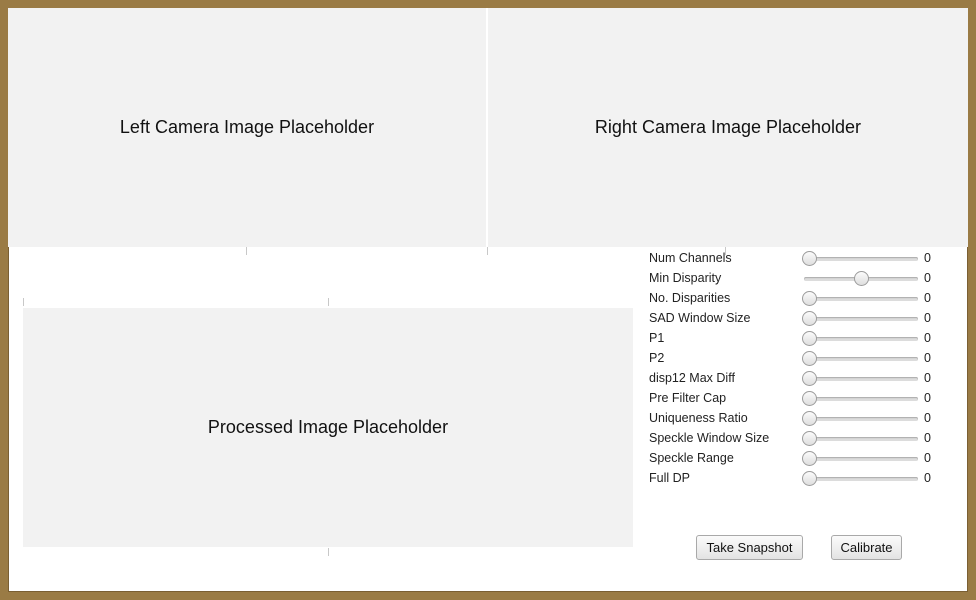  Describe the element at coordinates (749, 547) in the screenshot. I see `take-snapshot-button: Take Snapshot` at that location.